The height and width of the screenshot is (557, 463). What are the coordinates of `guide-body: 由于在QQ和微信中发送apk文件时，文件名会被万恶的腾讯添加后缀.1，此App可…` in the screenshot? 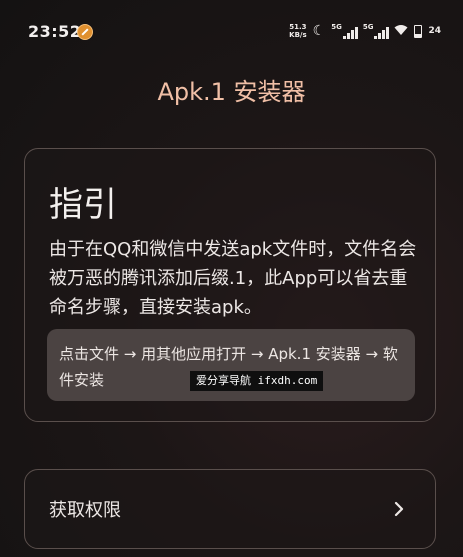 It's located at (233, 278).